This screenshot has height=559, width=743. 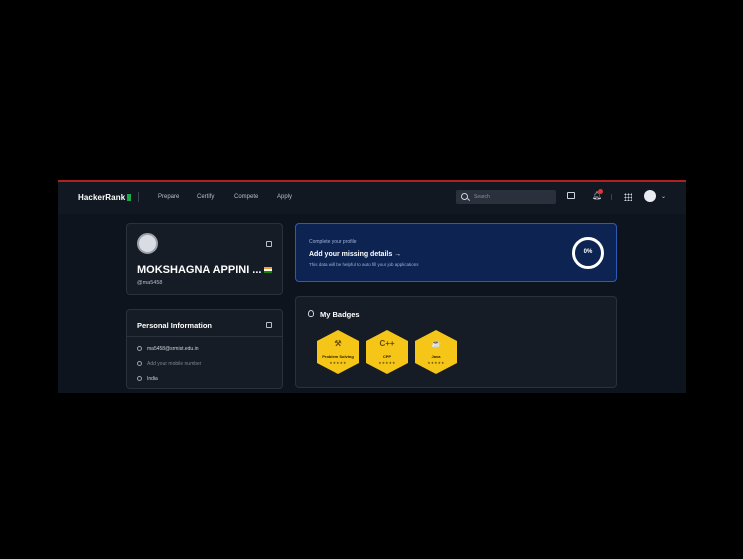 I want to click on email-icon, so click(x=139, y=348).